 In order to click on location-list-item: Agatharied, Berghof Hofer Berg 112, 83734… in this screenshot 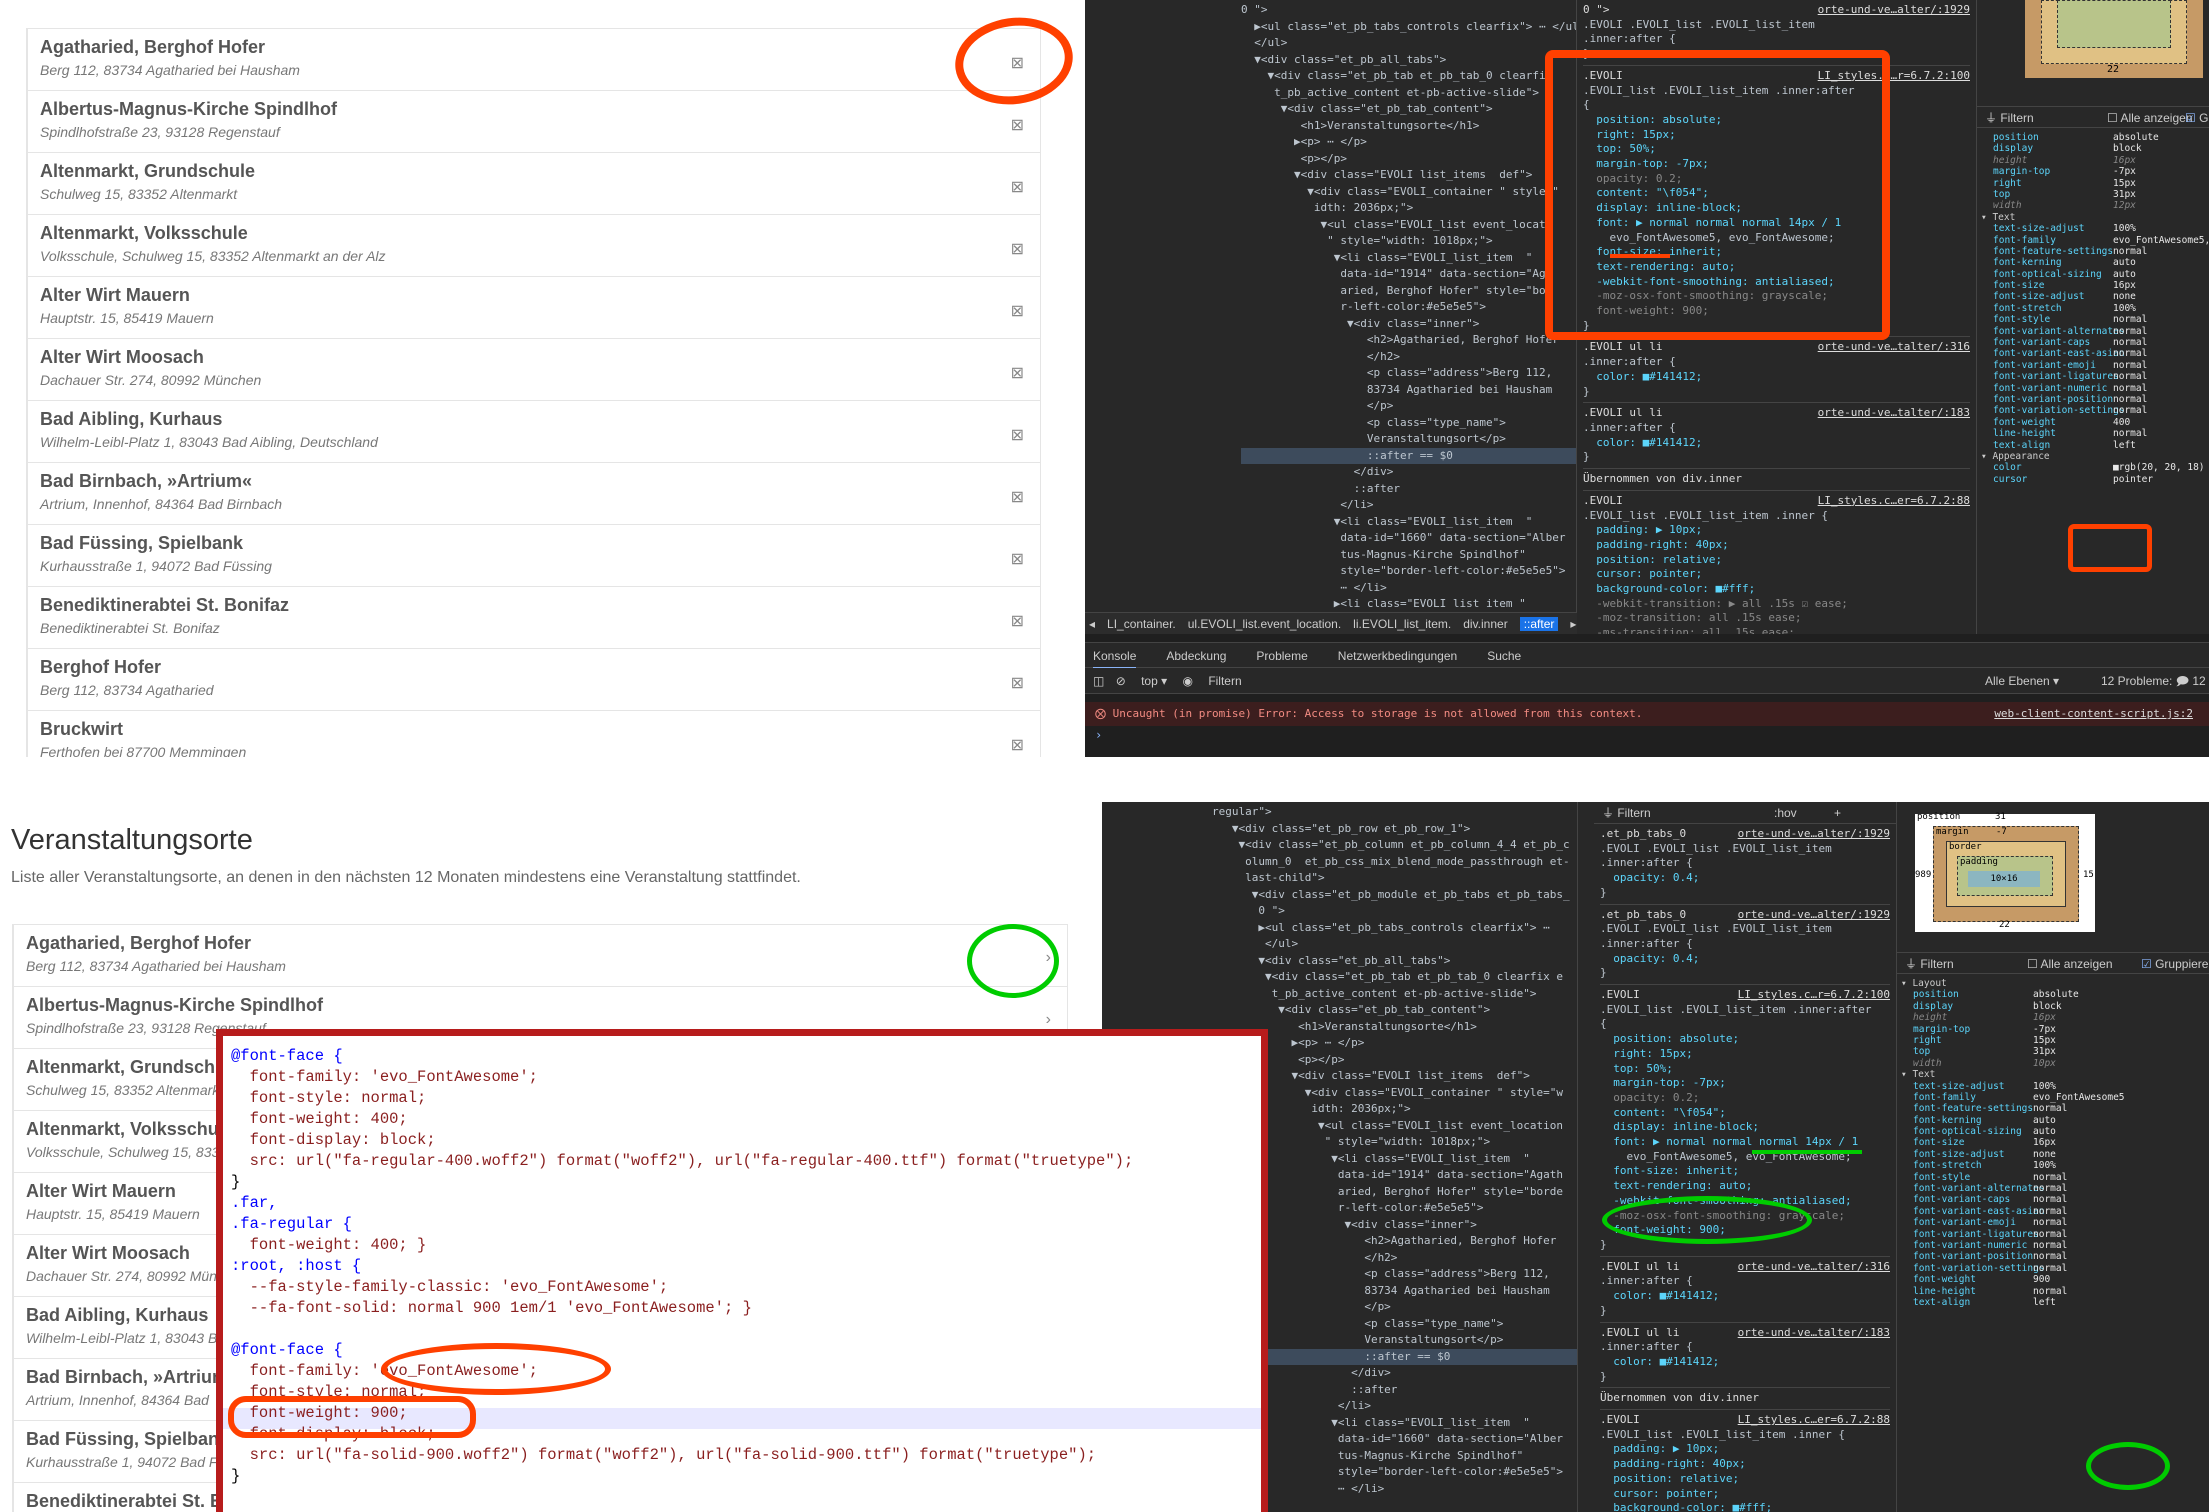, I will do `click(533, 60)`.